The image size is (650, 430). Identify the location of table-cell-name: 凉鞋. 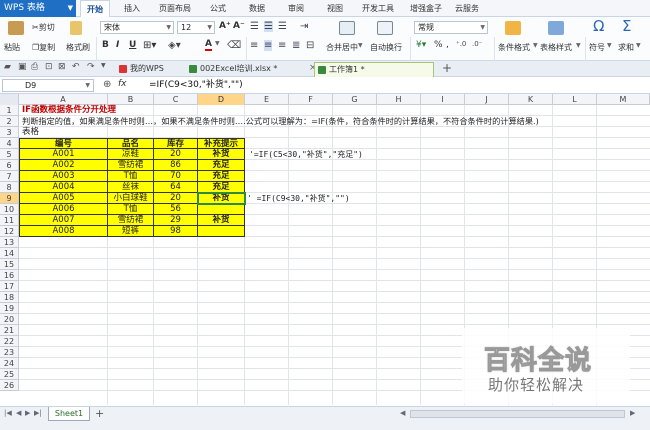
(131, 154).